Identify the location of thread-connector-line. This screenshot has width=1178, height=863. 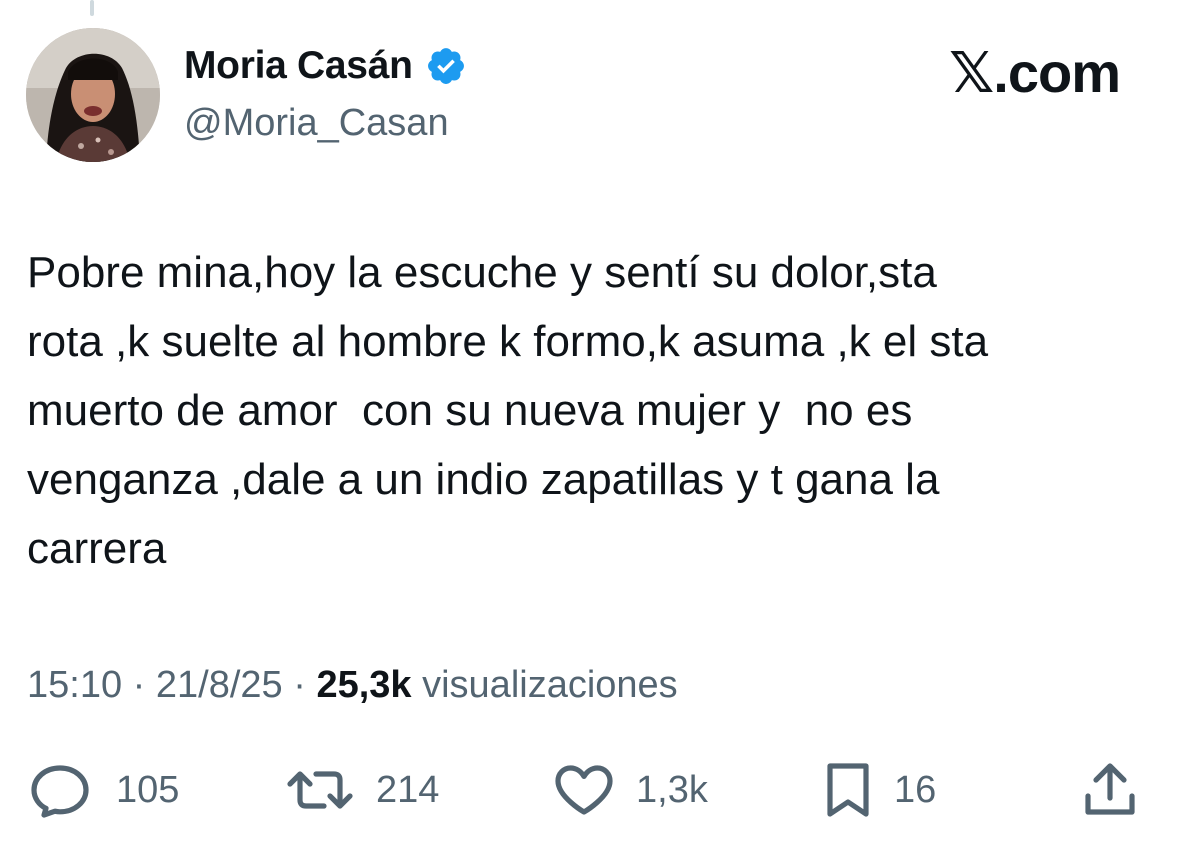
(92, 8).